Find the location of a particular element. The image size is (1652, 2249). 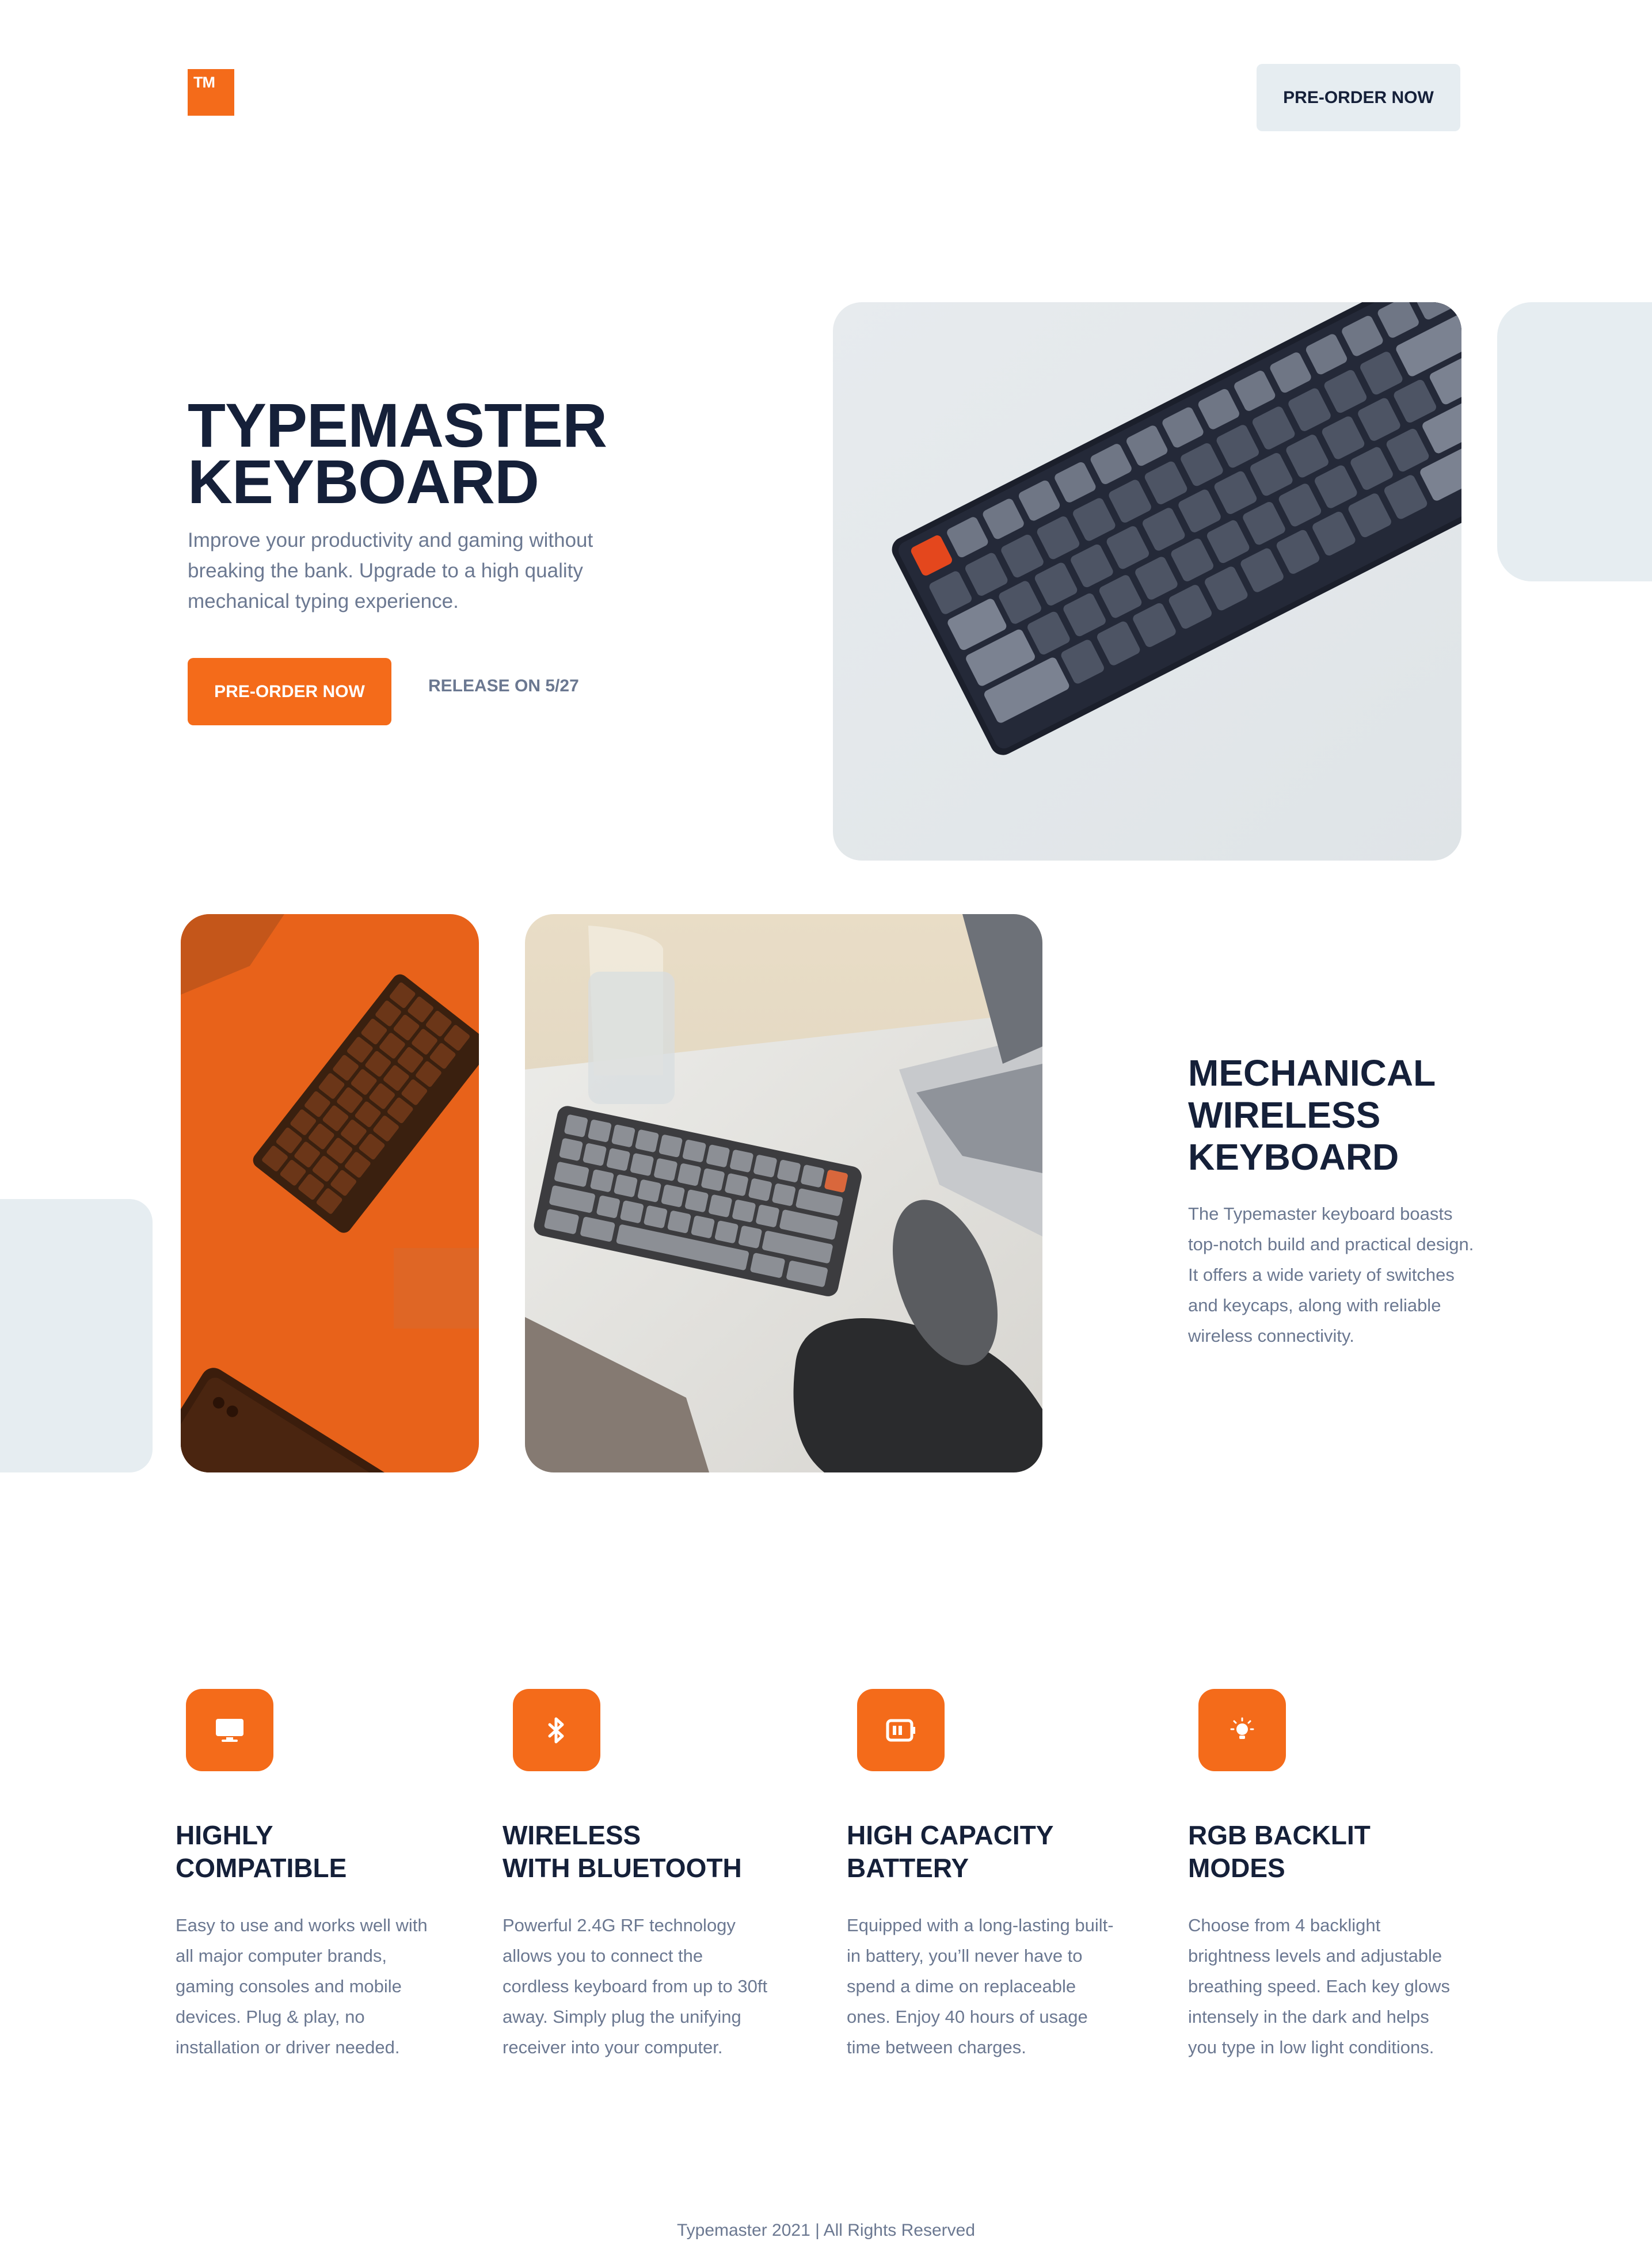

feature-title-line2: WITH BLUETOOTH is located at coordinates (622, 1868).